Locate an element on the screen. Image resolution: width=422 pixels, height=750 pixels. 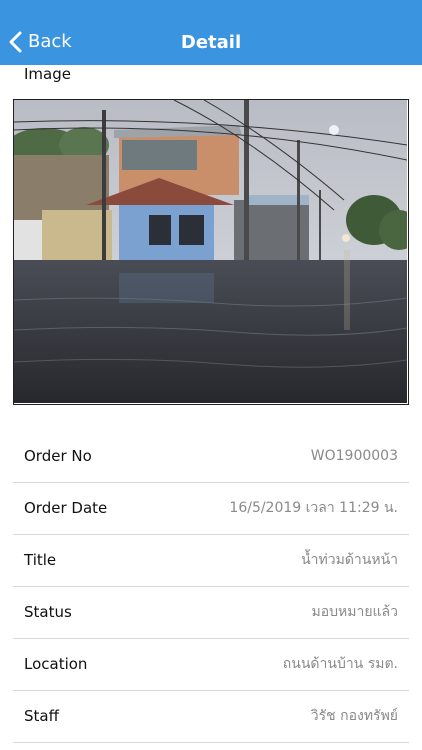
detail-row-location: Location ถนนด้านบ้าน รมต. is located at coordinates (211, 665).